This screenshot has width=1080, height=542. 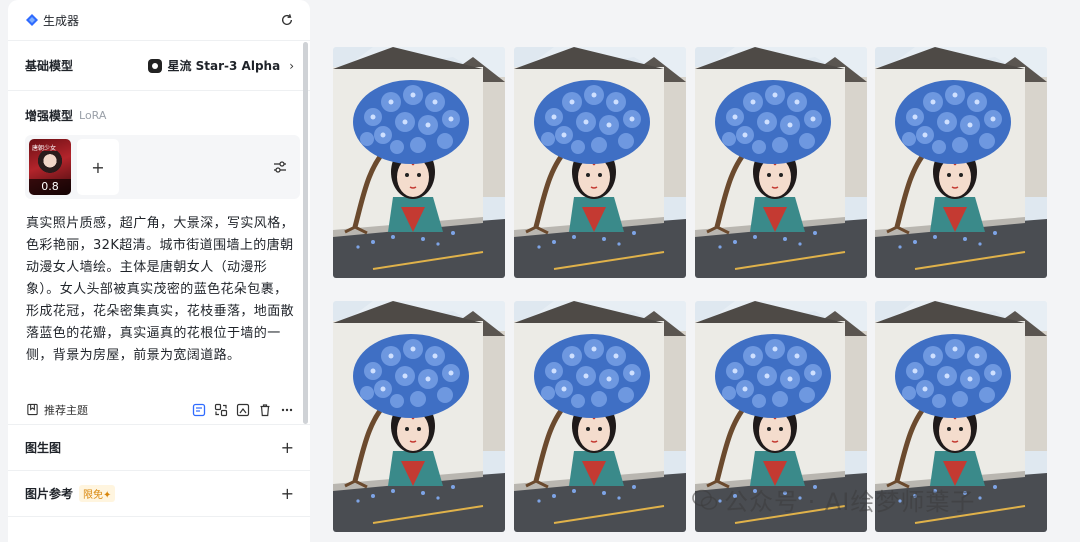 I want to click on chevron-right-icon: ›, so click(x=291, y=65).